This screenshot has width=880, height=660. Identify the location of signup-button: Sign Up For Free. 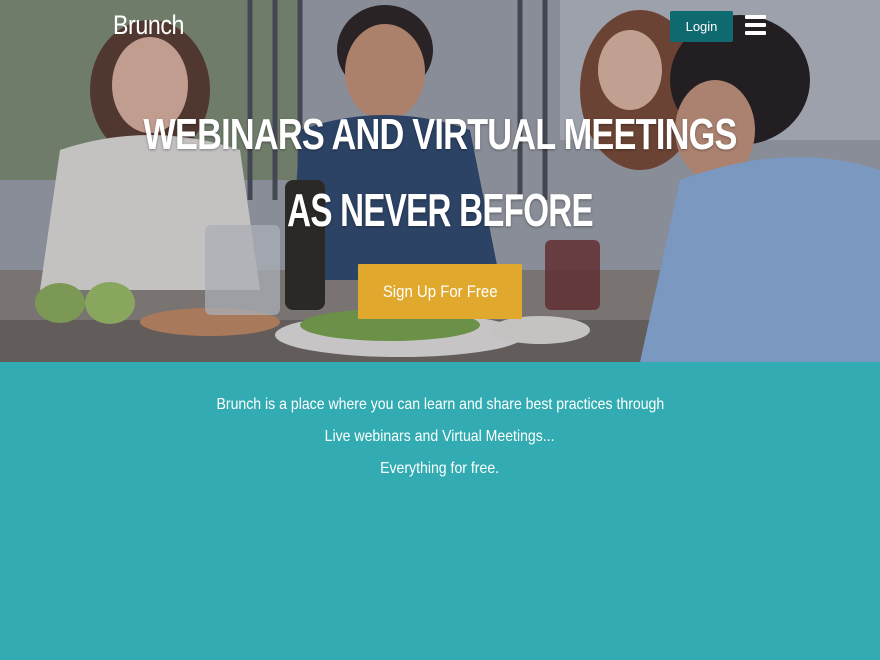
(440, 291).